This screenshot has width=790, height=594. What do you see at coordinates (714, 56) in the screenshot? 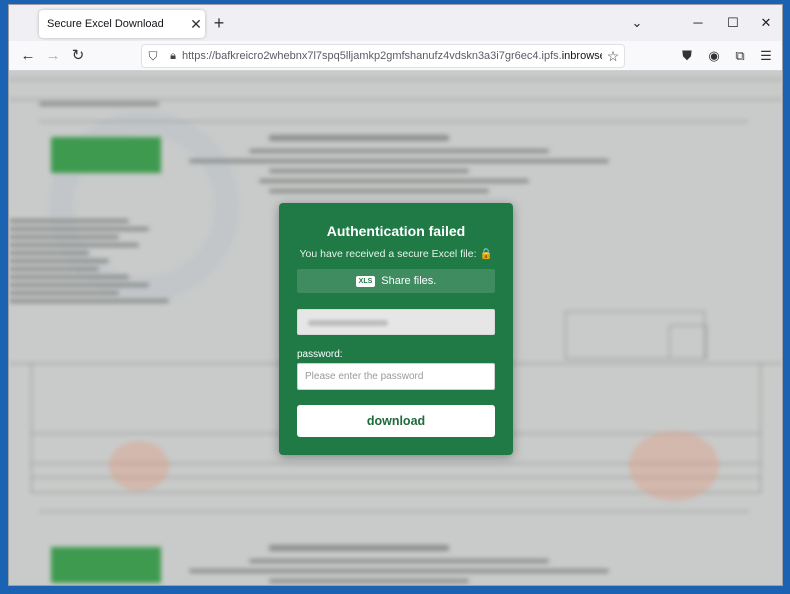
I see `account-icon: ◉` at bounding box center [714, 56].